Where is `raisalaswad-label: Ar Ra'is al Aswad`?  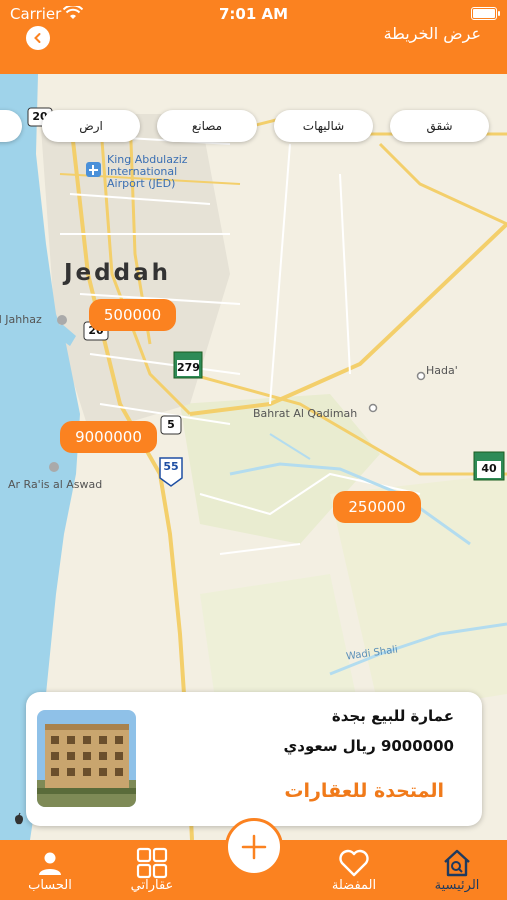 raisalaswad-label: Ar Ra'is al Aswad is located at coordinates (55, 484).